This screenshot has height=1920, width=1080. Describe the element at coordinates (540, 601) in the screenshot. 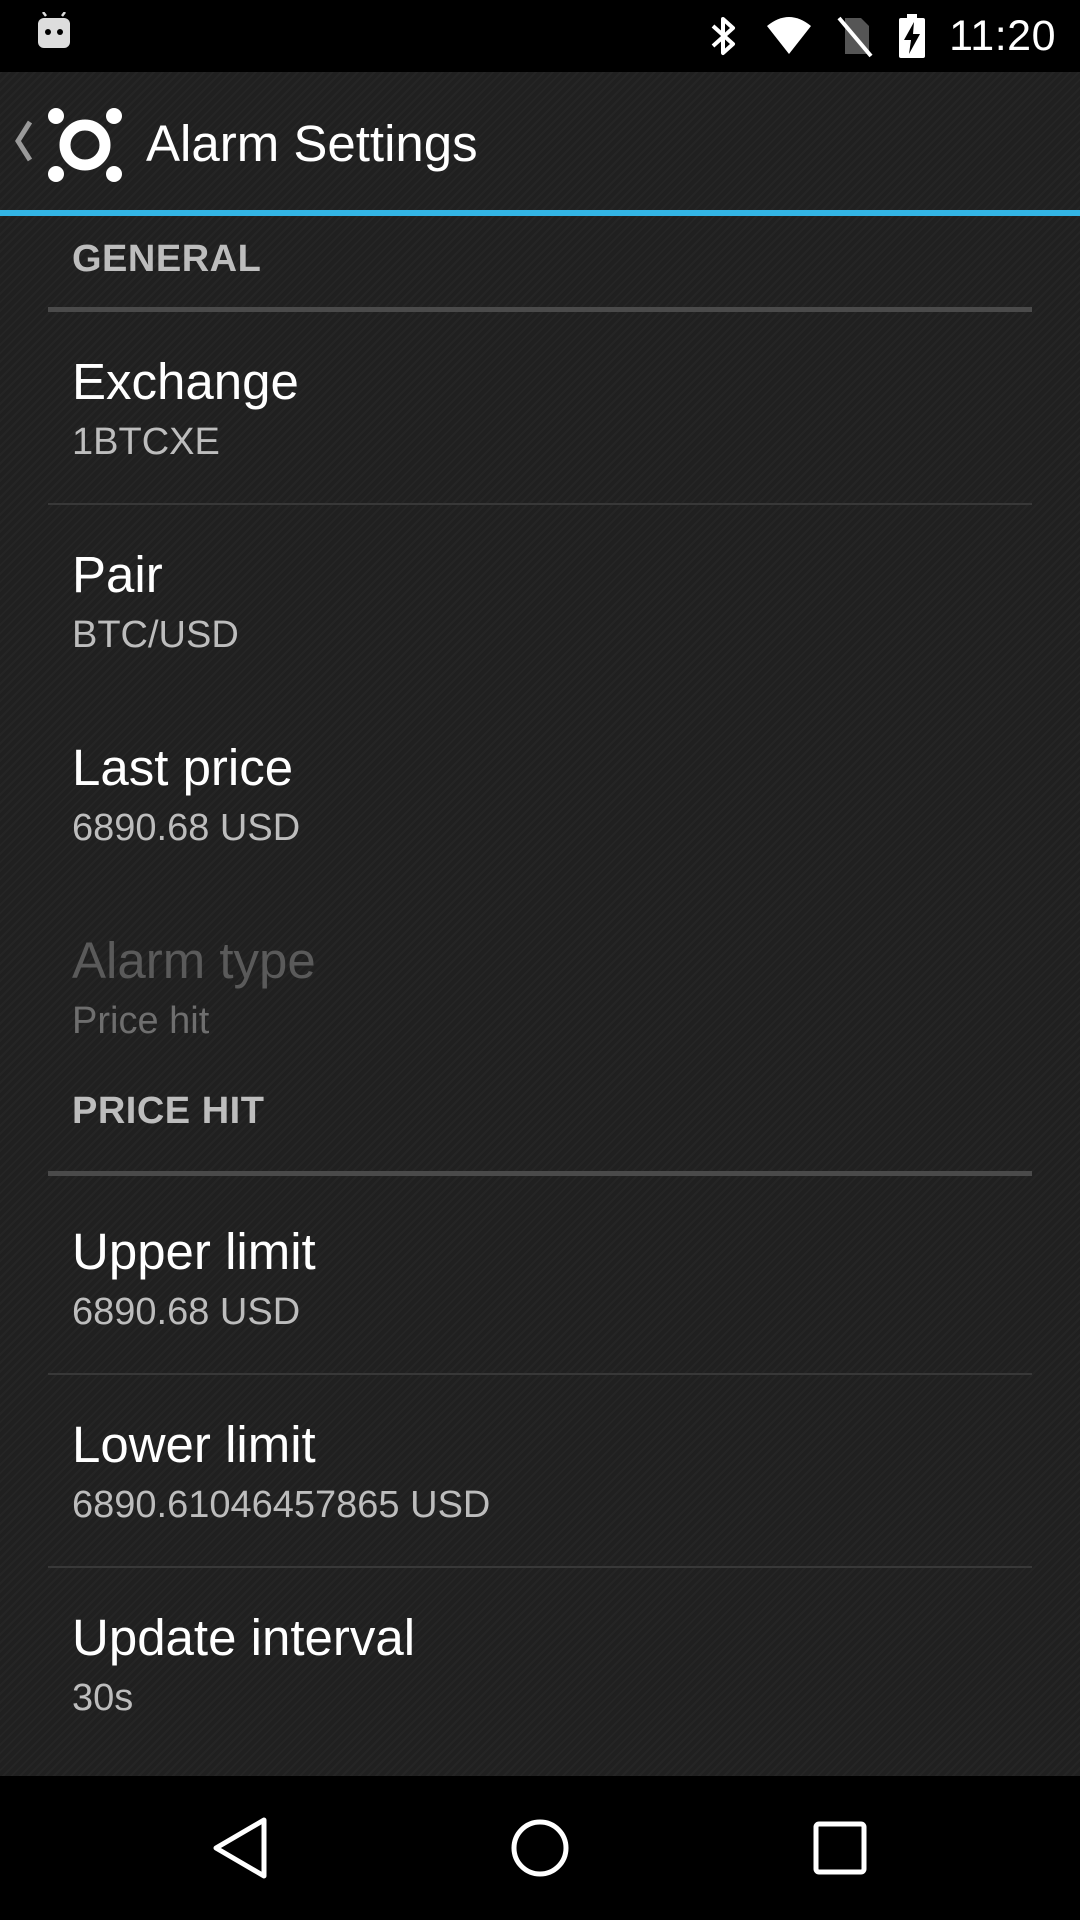

I see `pref-pair: Pair BTC/USD` at that location.